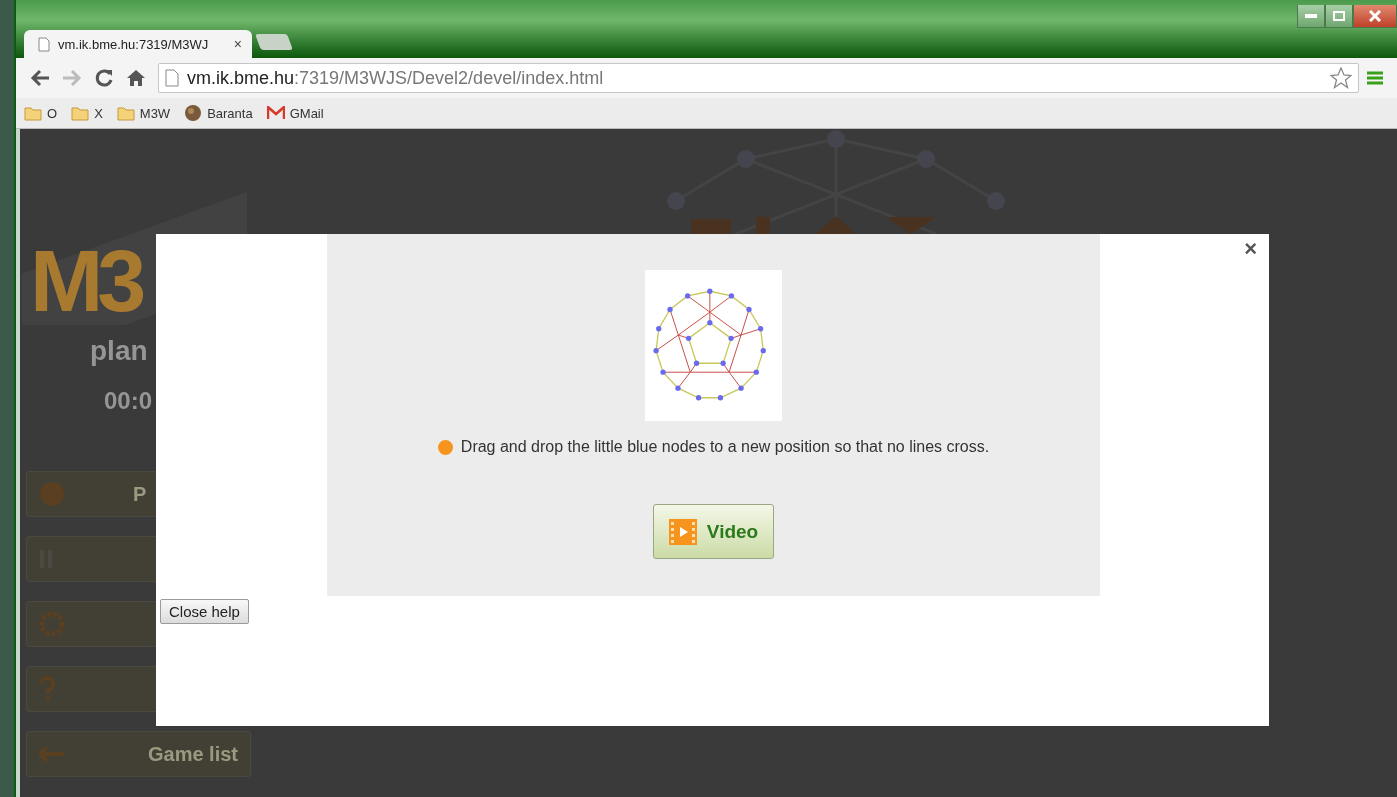 The image size is (1397, 797). Describe the element at coordinates (119, 351) in the screenshot. I see `game-title: plan` at that location.